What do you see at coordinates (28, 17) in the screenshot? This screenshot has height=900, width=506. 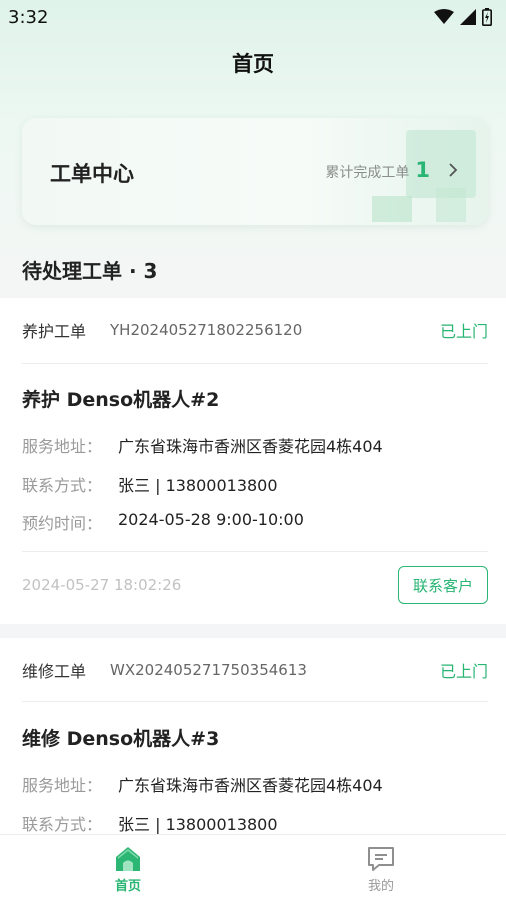 I see `status-time: 3:32` at bounding box center [28, 17].